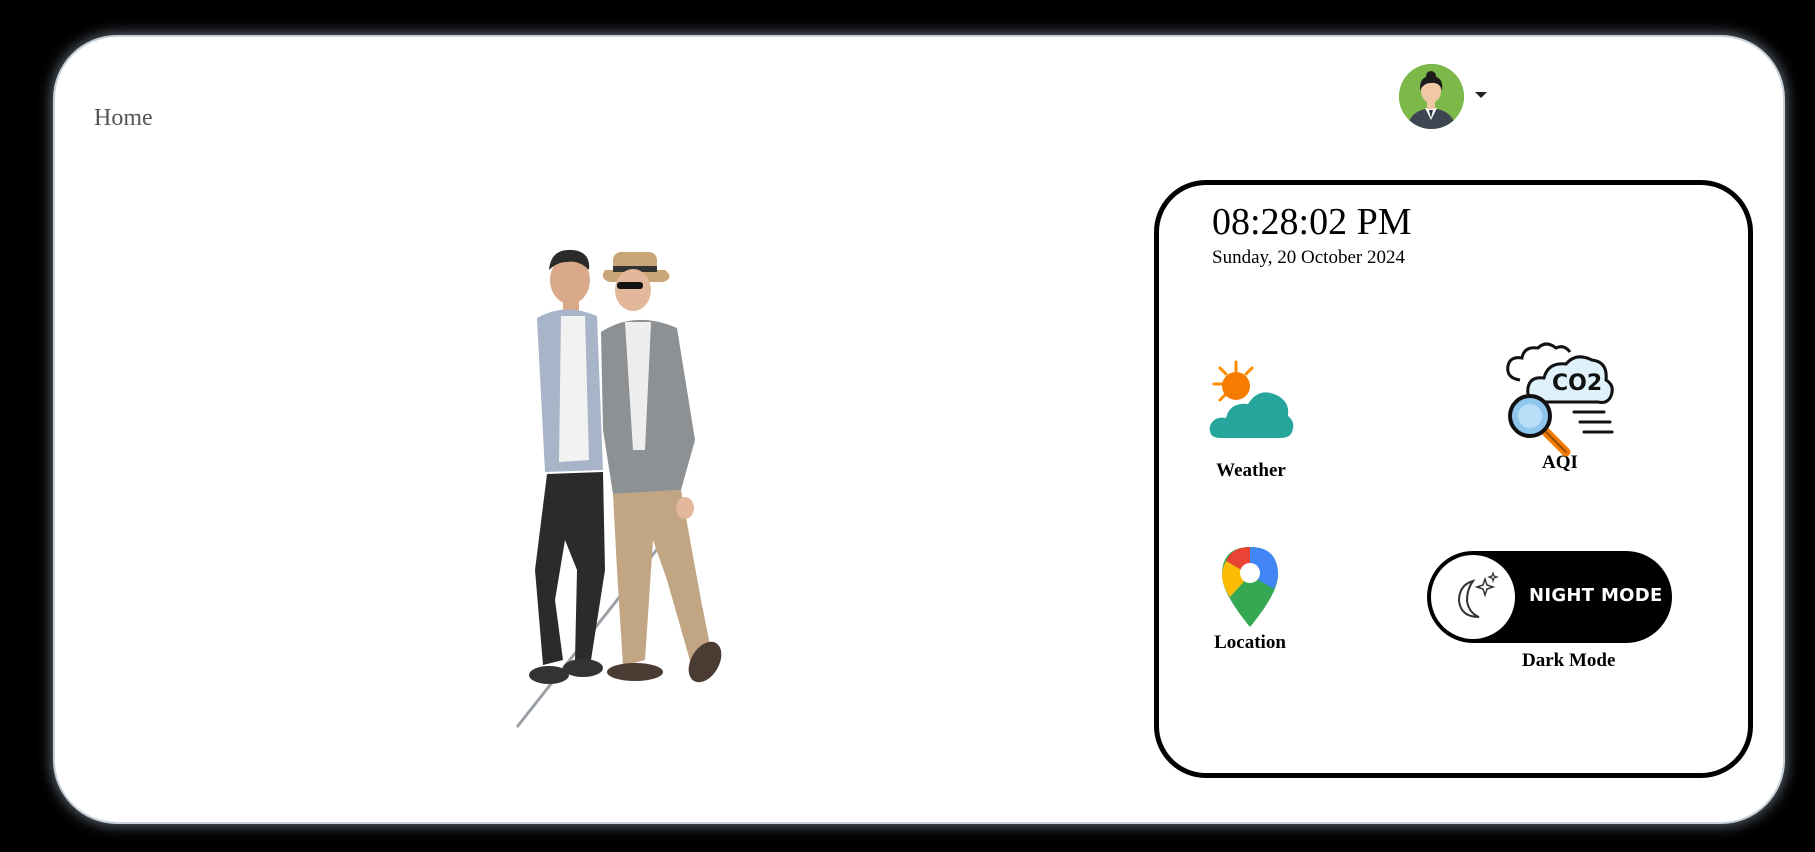 The width and height of the screenshot is (1815, 852). I want to click on location-label: Location, so click(1250, 642).